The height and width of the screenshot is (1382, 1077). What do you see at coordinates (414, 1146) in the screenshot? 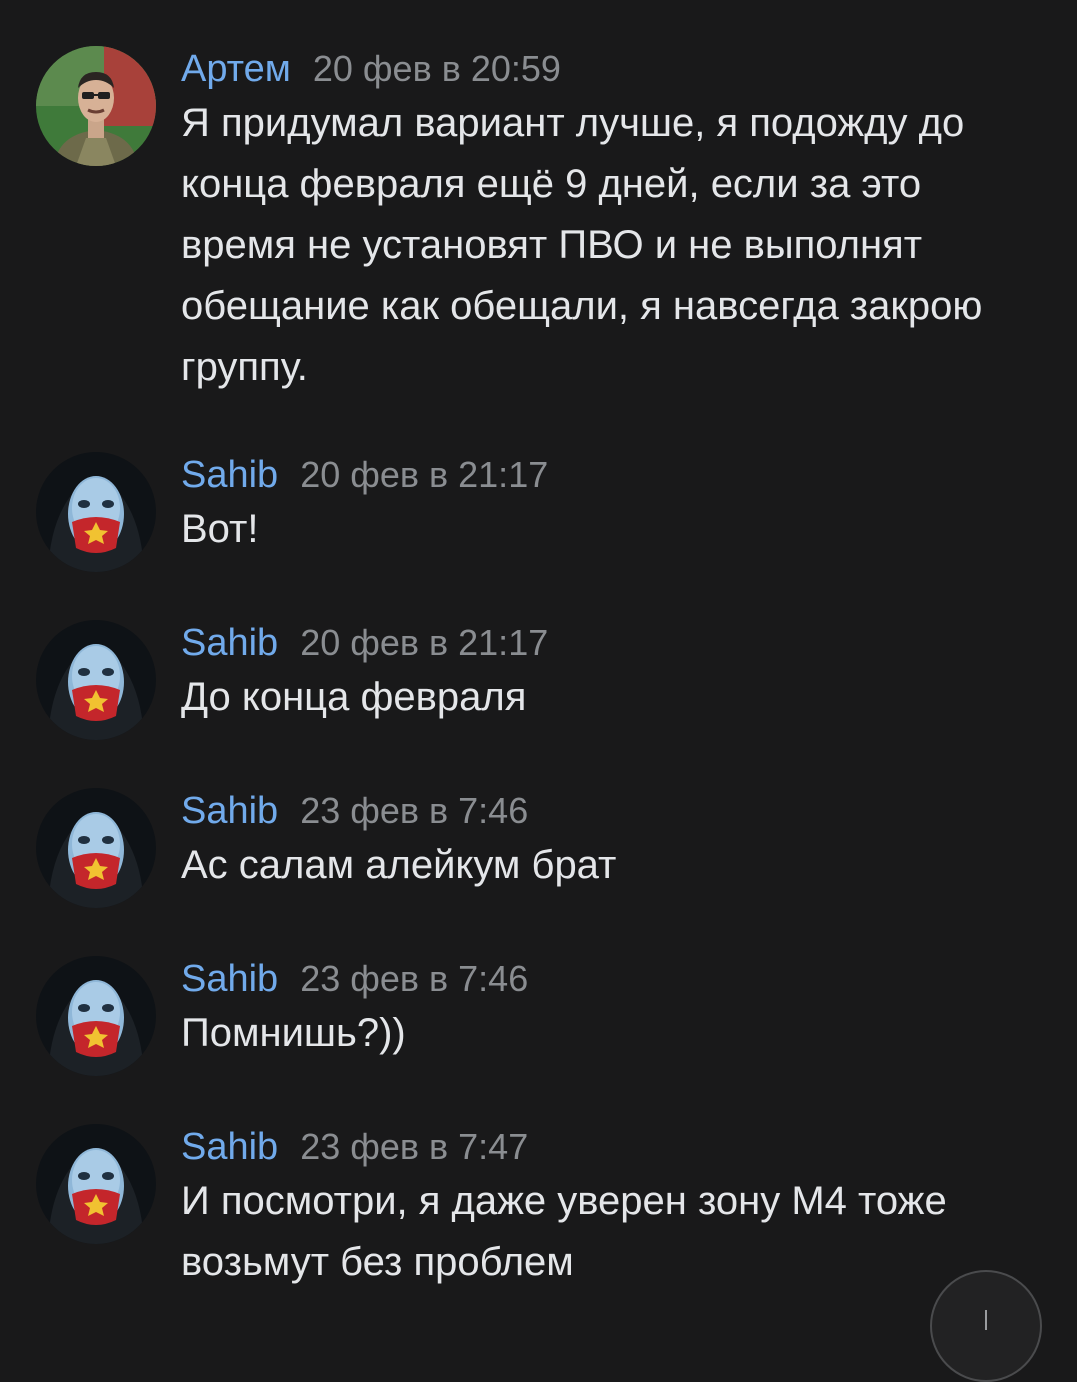
I see `message-timestamp: 23 фев в 7:47` at bounding box center [414, 1146].